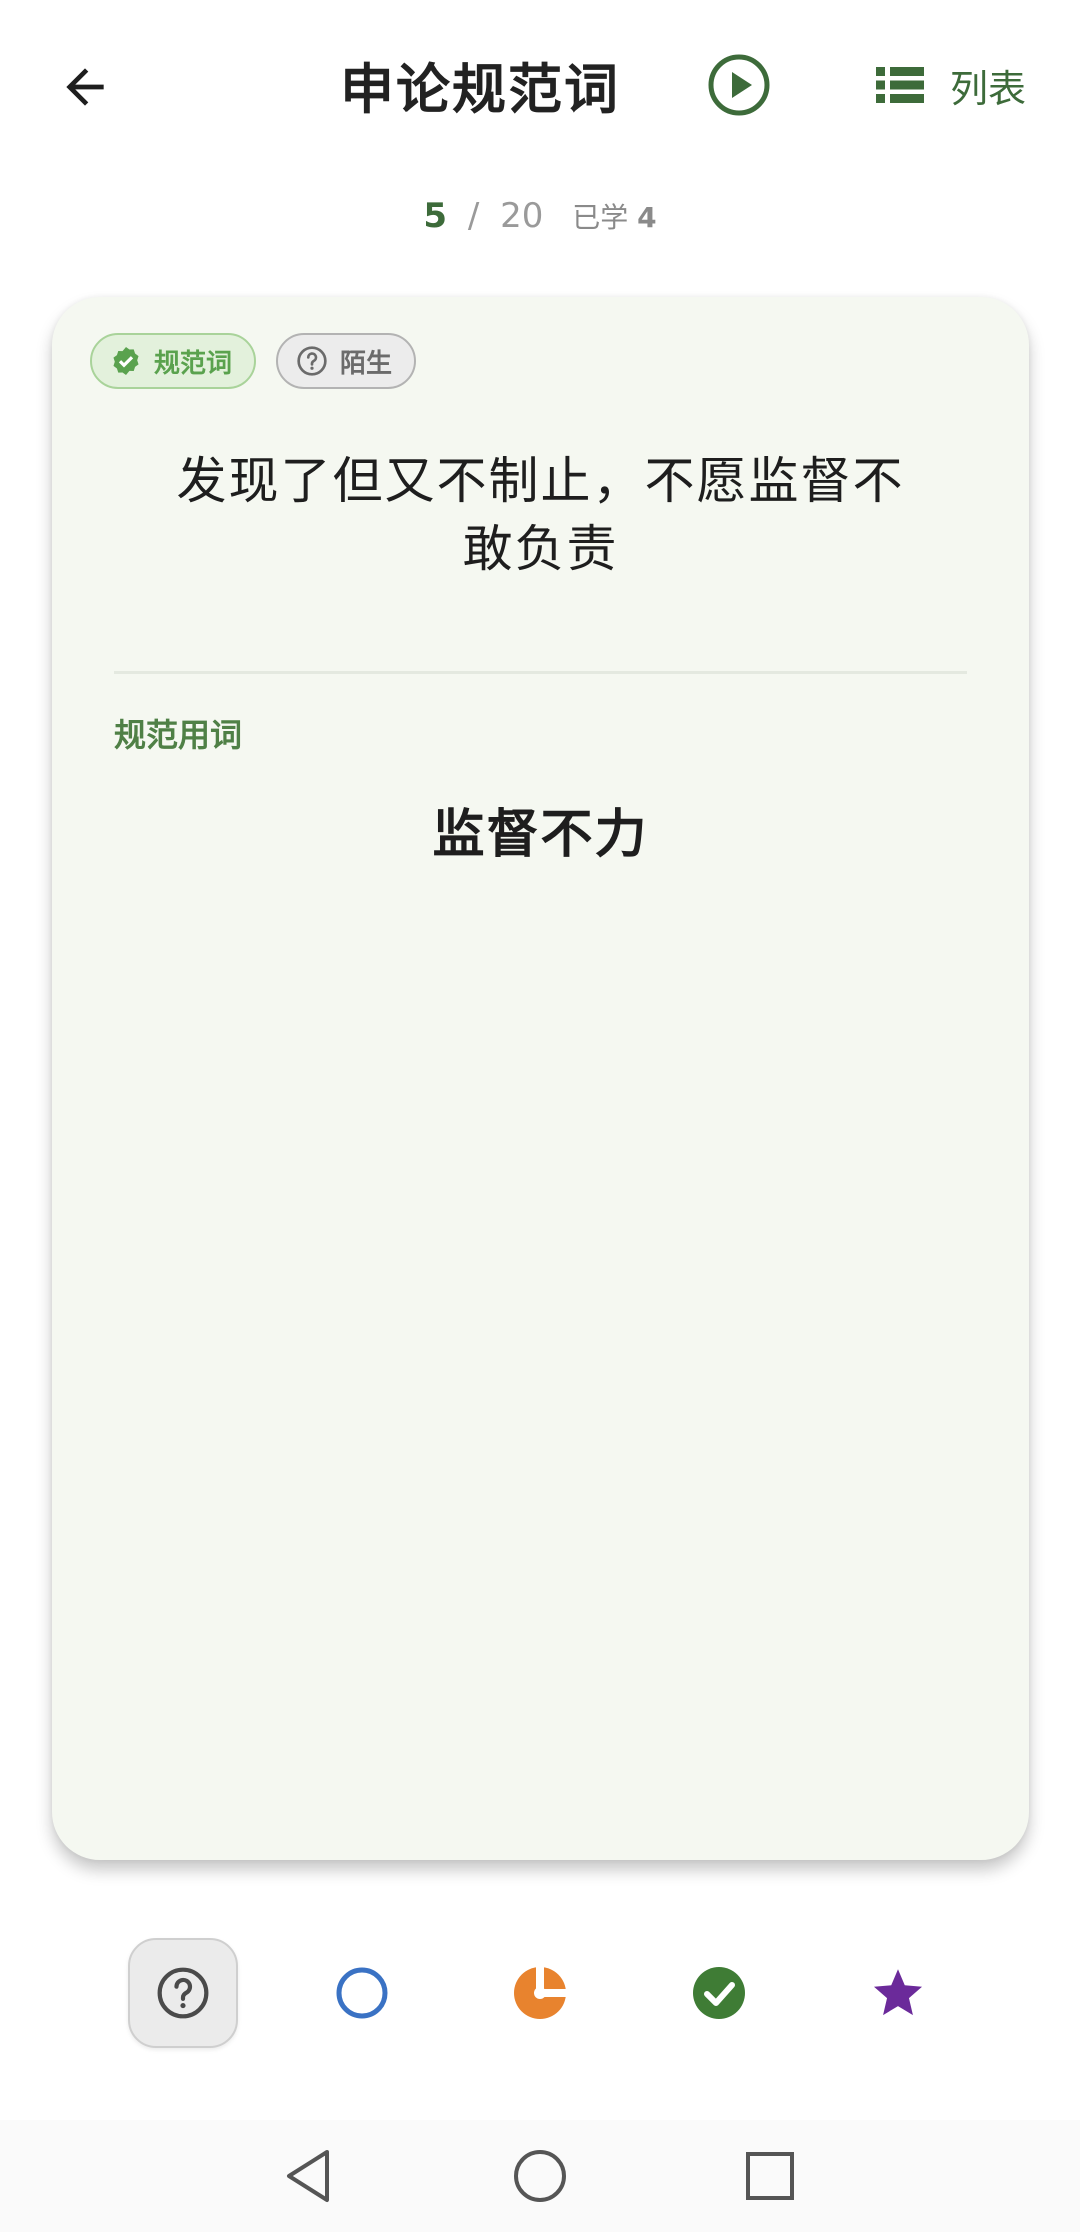 The image size is (1080, 2232). I want to click on learned-indicator: 已学 4, so click(614, 217).